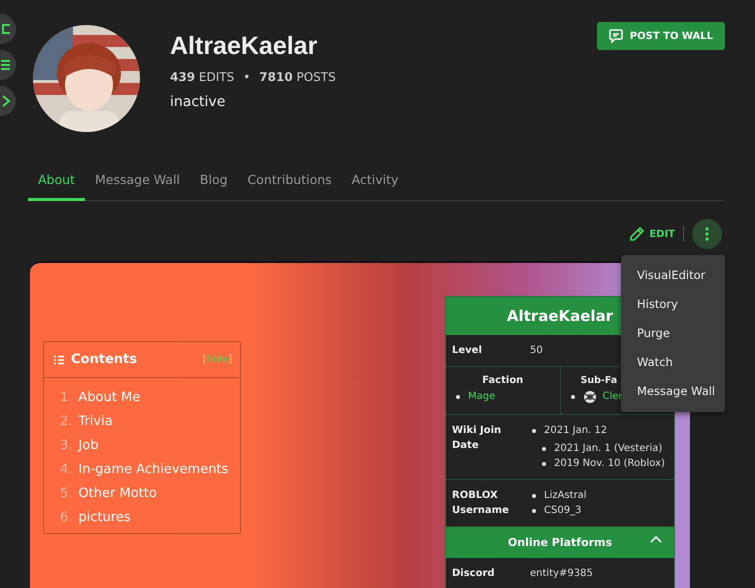 The height and width of the screenshot is (588, 755). What do you see at coordinates (660, 36) in the screenshot?
I see `post-to-wall-button: POST TO WALL` at bounding box center [660, 36].